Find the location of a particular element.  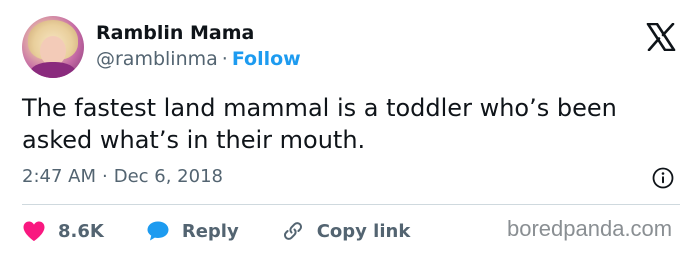

display-name: Ramblin Mama is located at coordinates (175, 33).